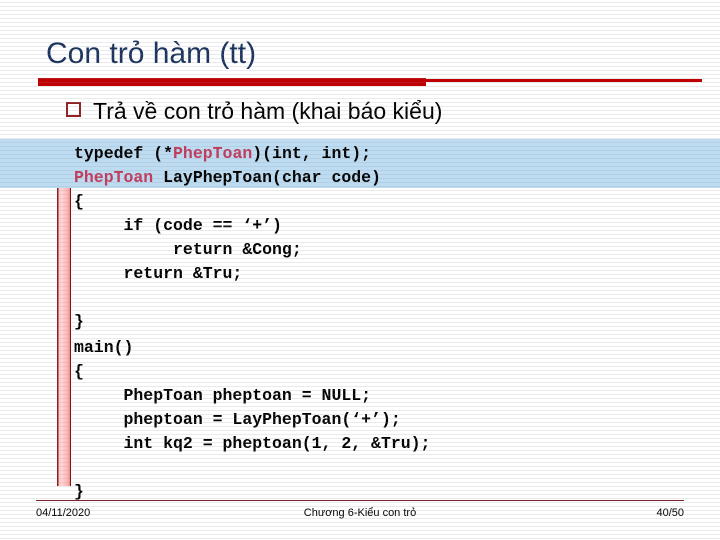  What do you see at coordinates (268, 111) in the screenshot?
I see `bullet-item-label: Trả về con trỏ hàm (khai báo kiểu)` at bounding box center [268, 111].